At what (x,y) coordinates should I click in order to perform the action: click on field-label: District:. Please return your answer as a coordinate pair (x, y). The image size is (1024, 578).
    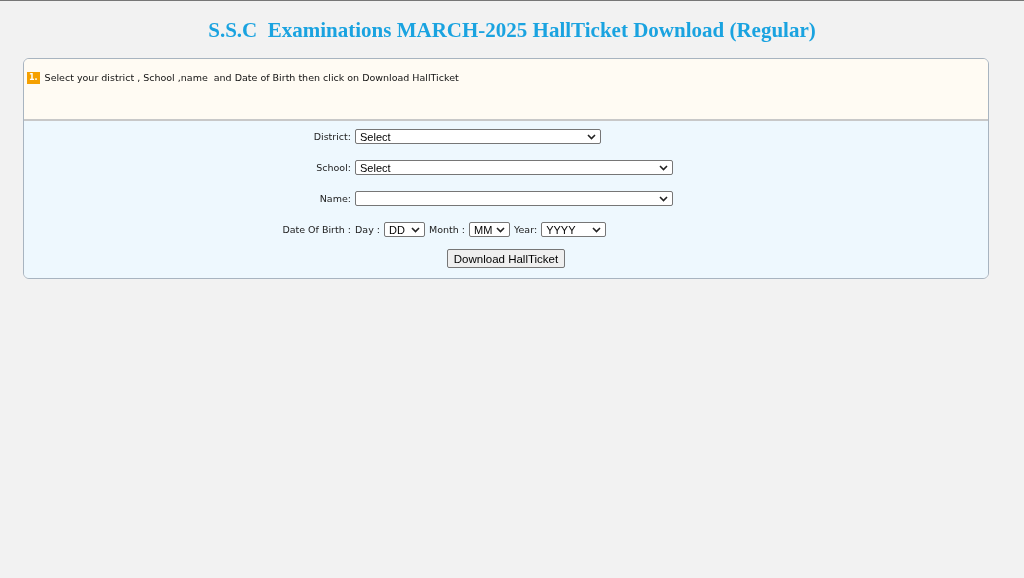
    Looking at the image, I should click on (332, 136).